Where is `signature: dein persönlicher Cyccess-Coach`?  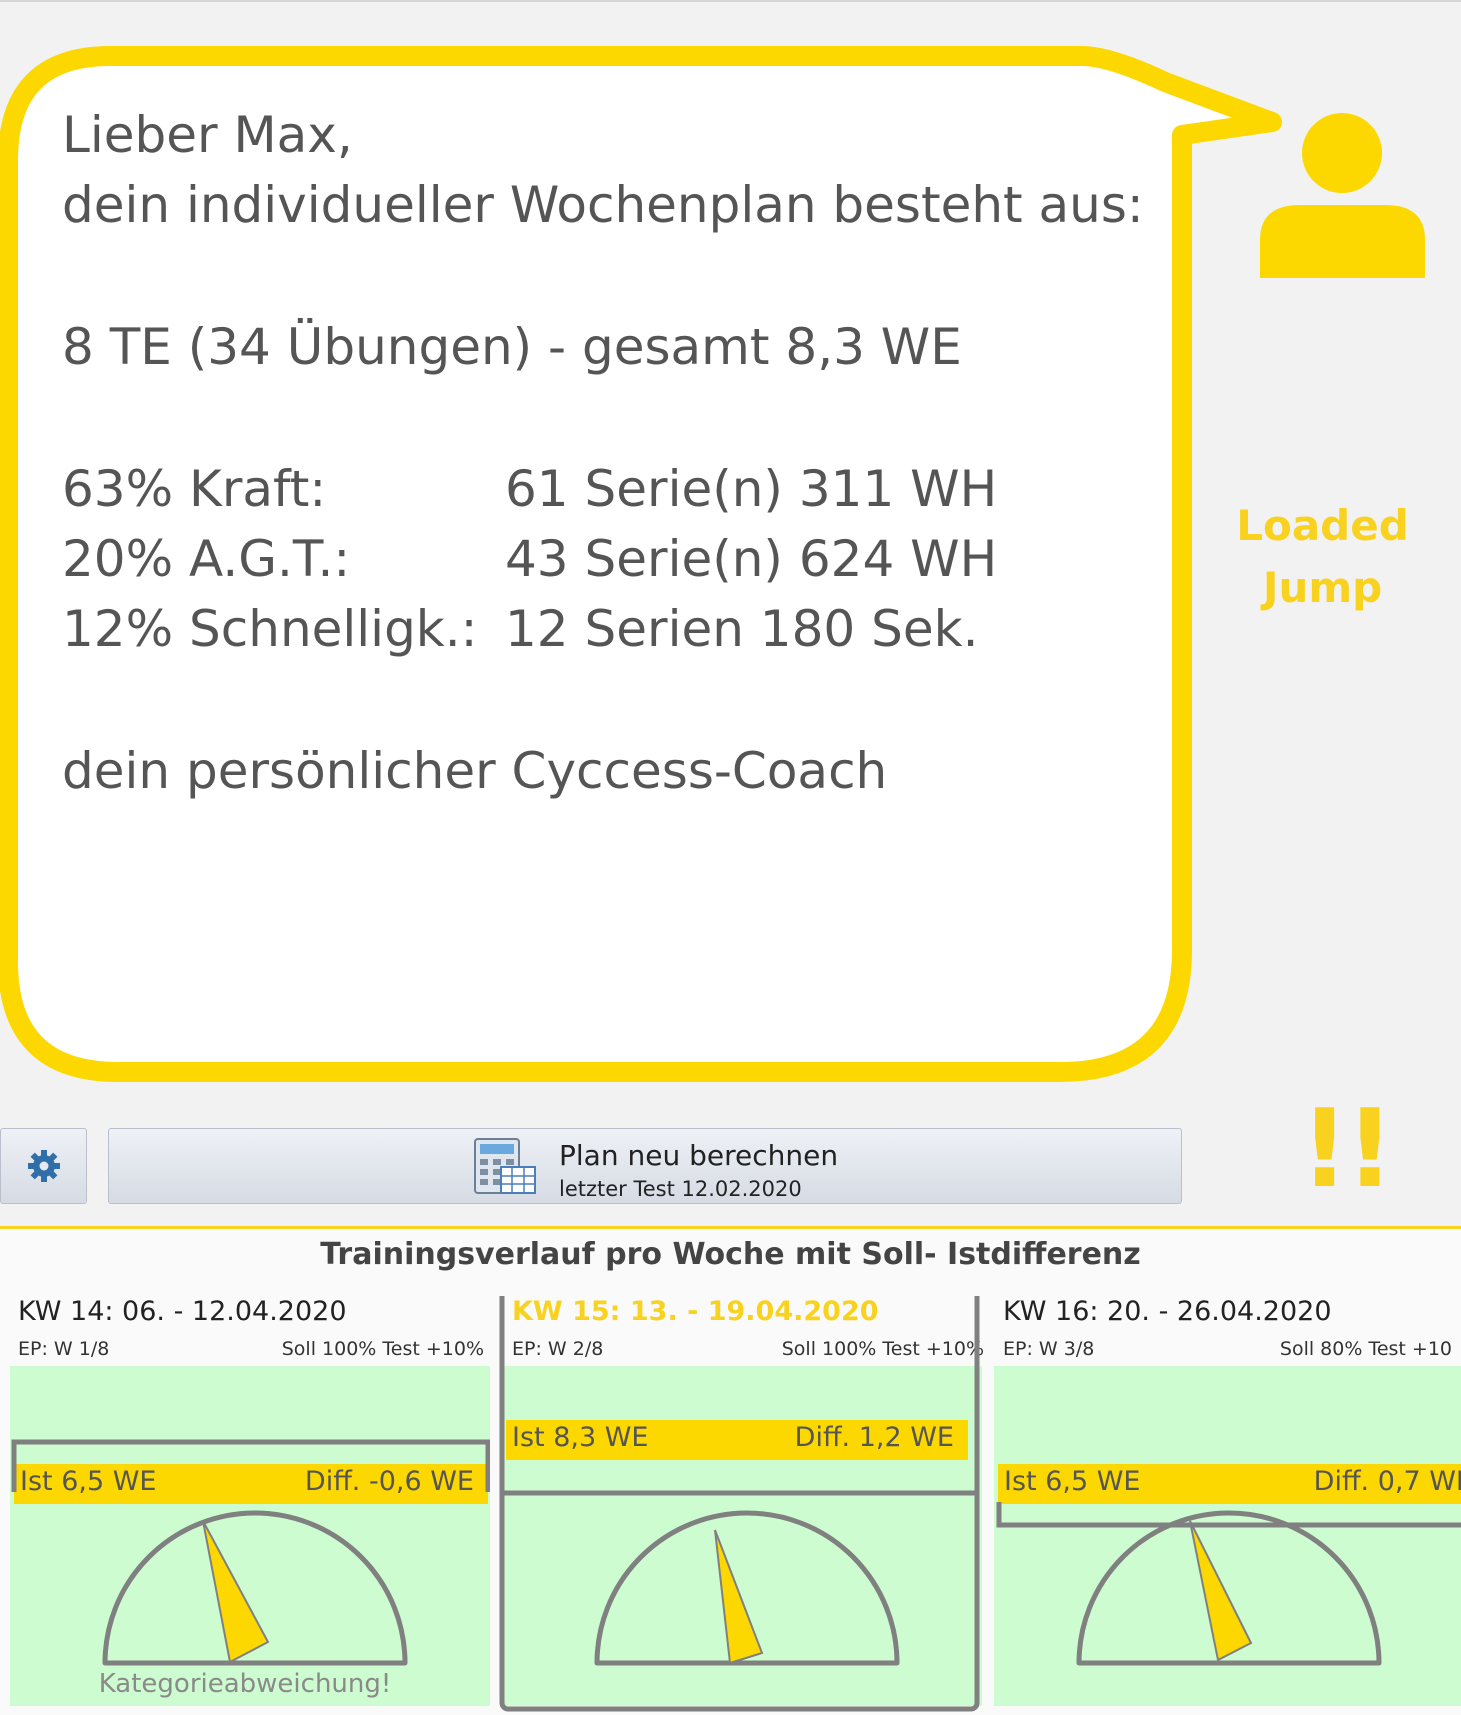
signature: dein persönlicher Cyccess-Coach is located at coordinates (475, 771).